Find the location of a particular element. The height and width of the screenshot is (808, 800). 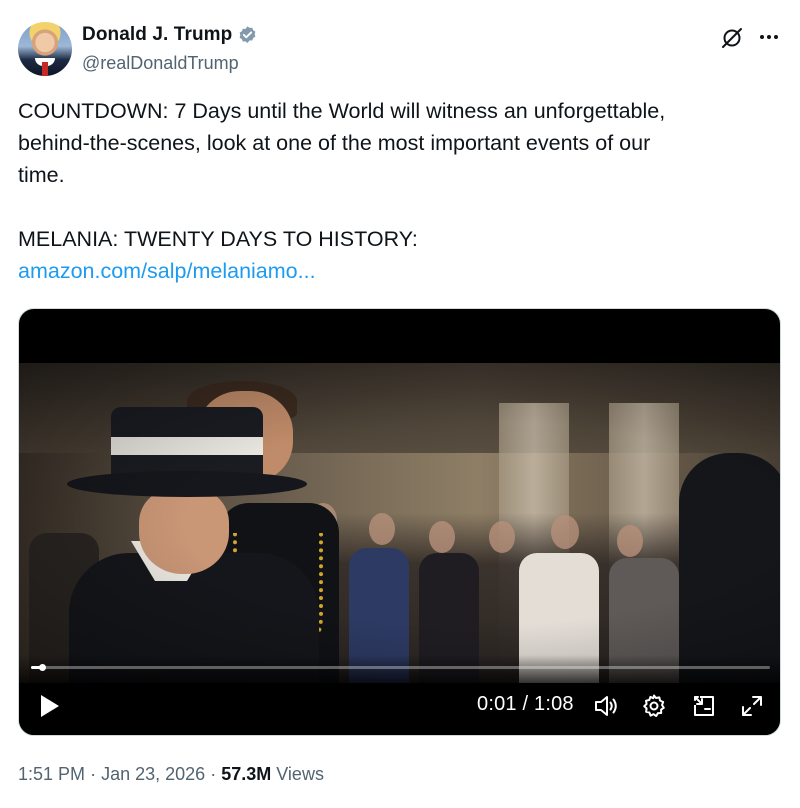

tweet-text-line: MELANIA: TWENTY DAYS TO HISTORY: is located at coordinates (218, 239).